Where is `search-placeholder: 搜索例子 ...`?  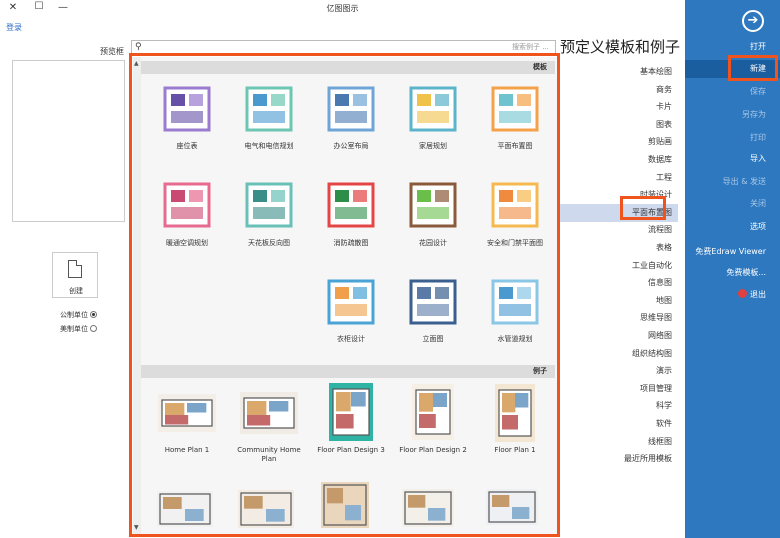 search-placeholder: 搜索例子 ... is located at coordinates (530, 47).